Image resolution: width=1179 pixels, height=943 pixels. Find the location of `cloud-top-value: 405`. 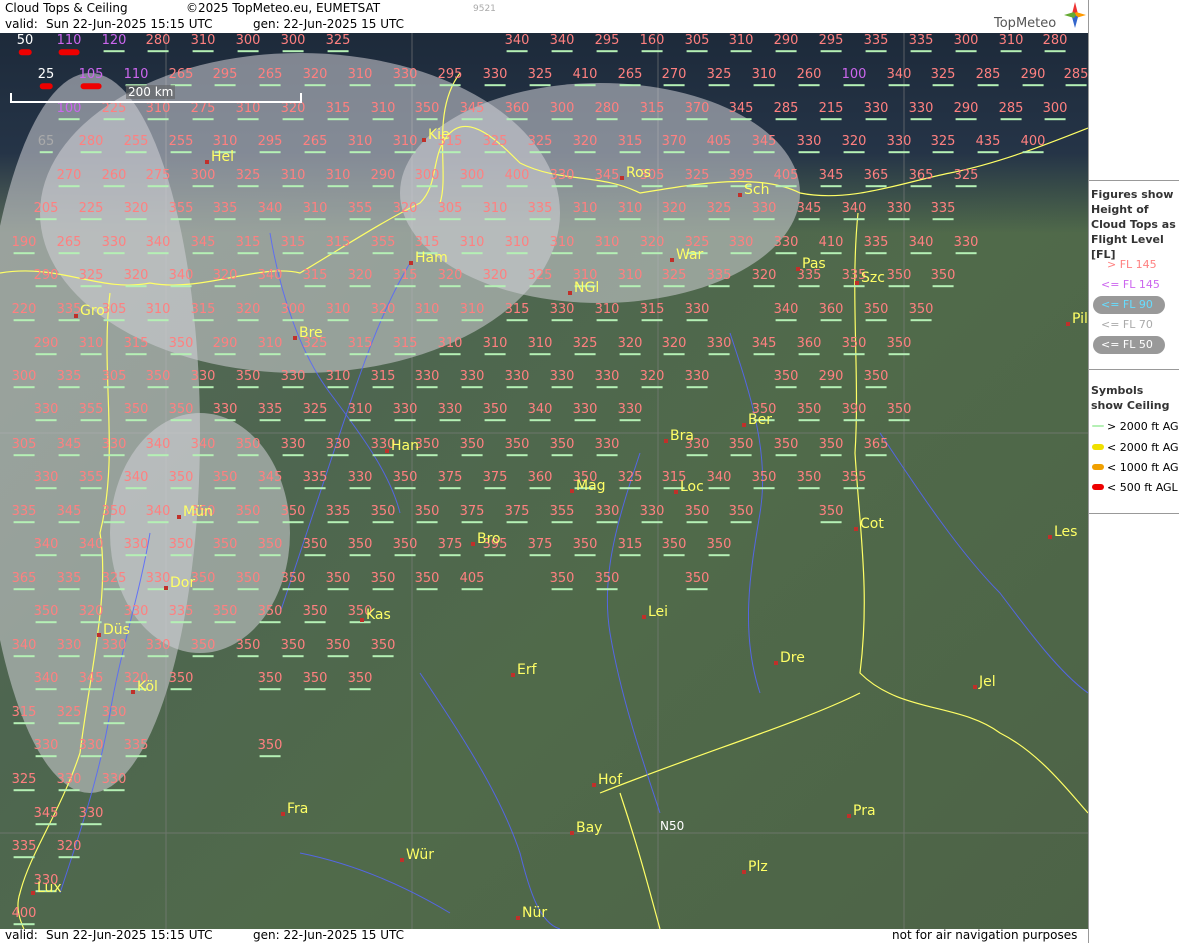

cloud-top-value: 405 is located at coordinates (472, 581).